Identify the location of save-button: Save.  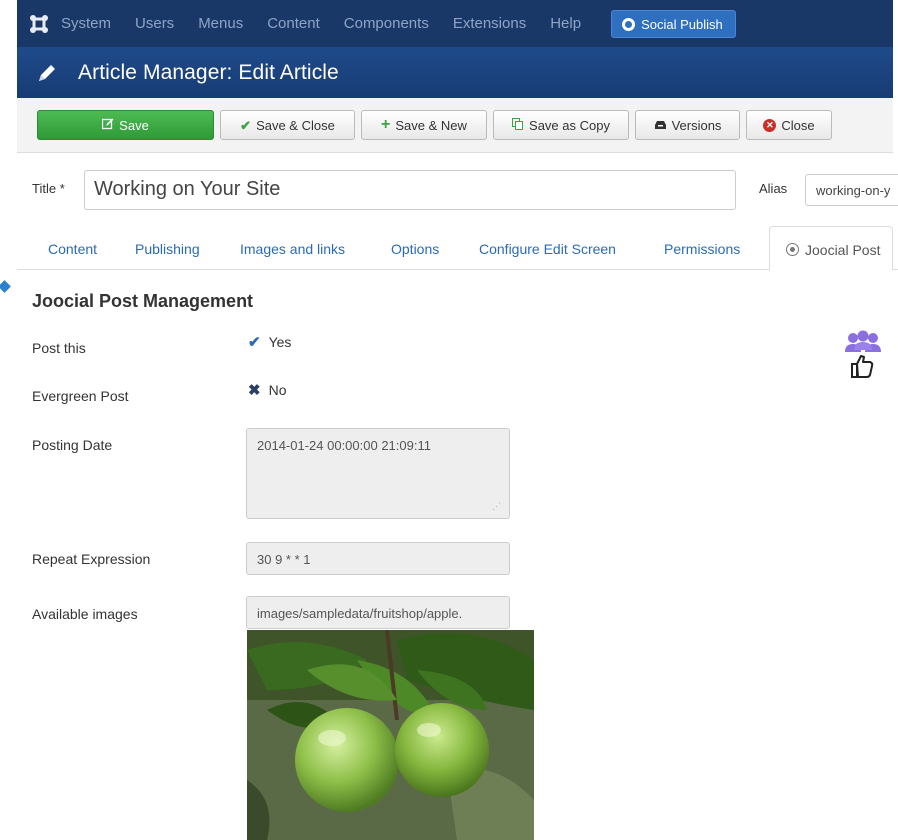
(125, 125).